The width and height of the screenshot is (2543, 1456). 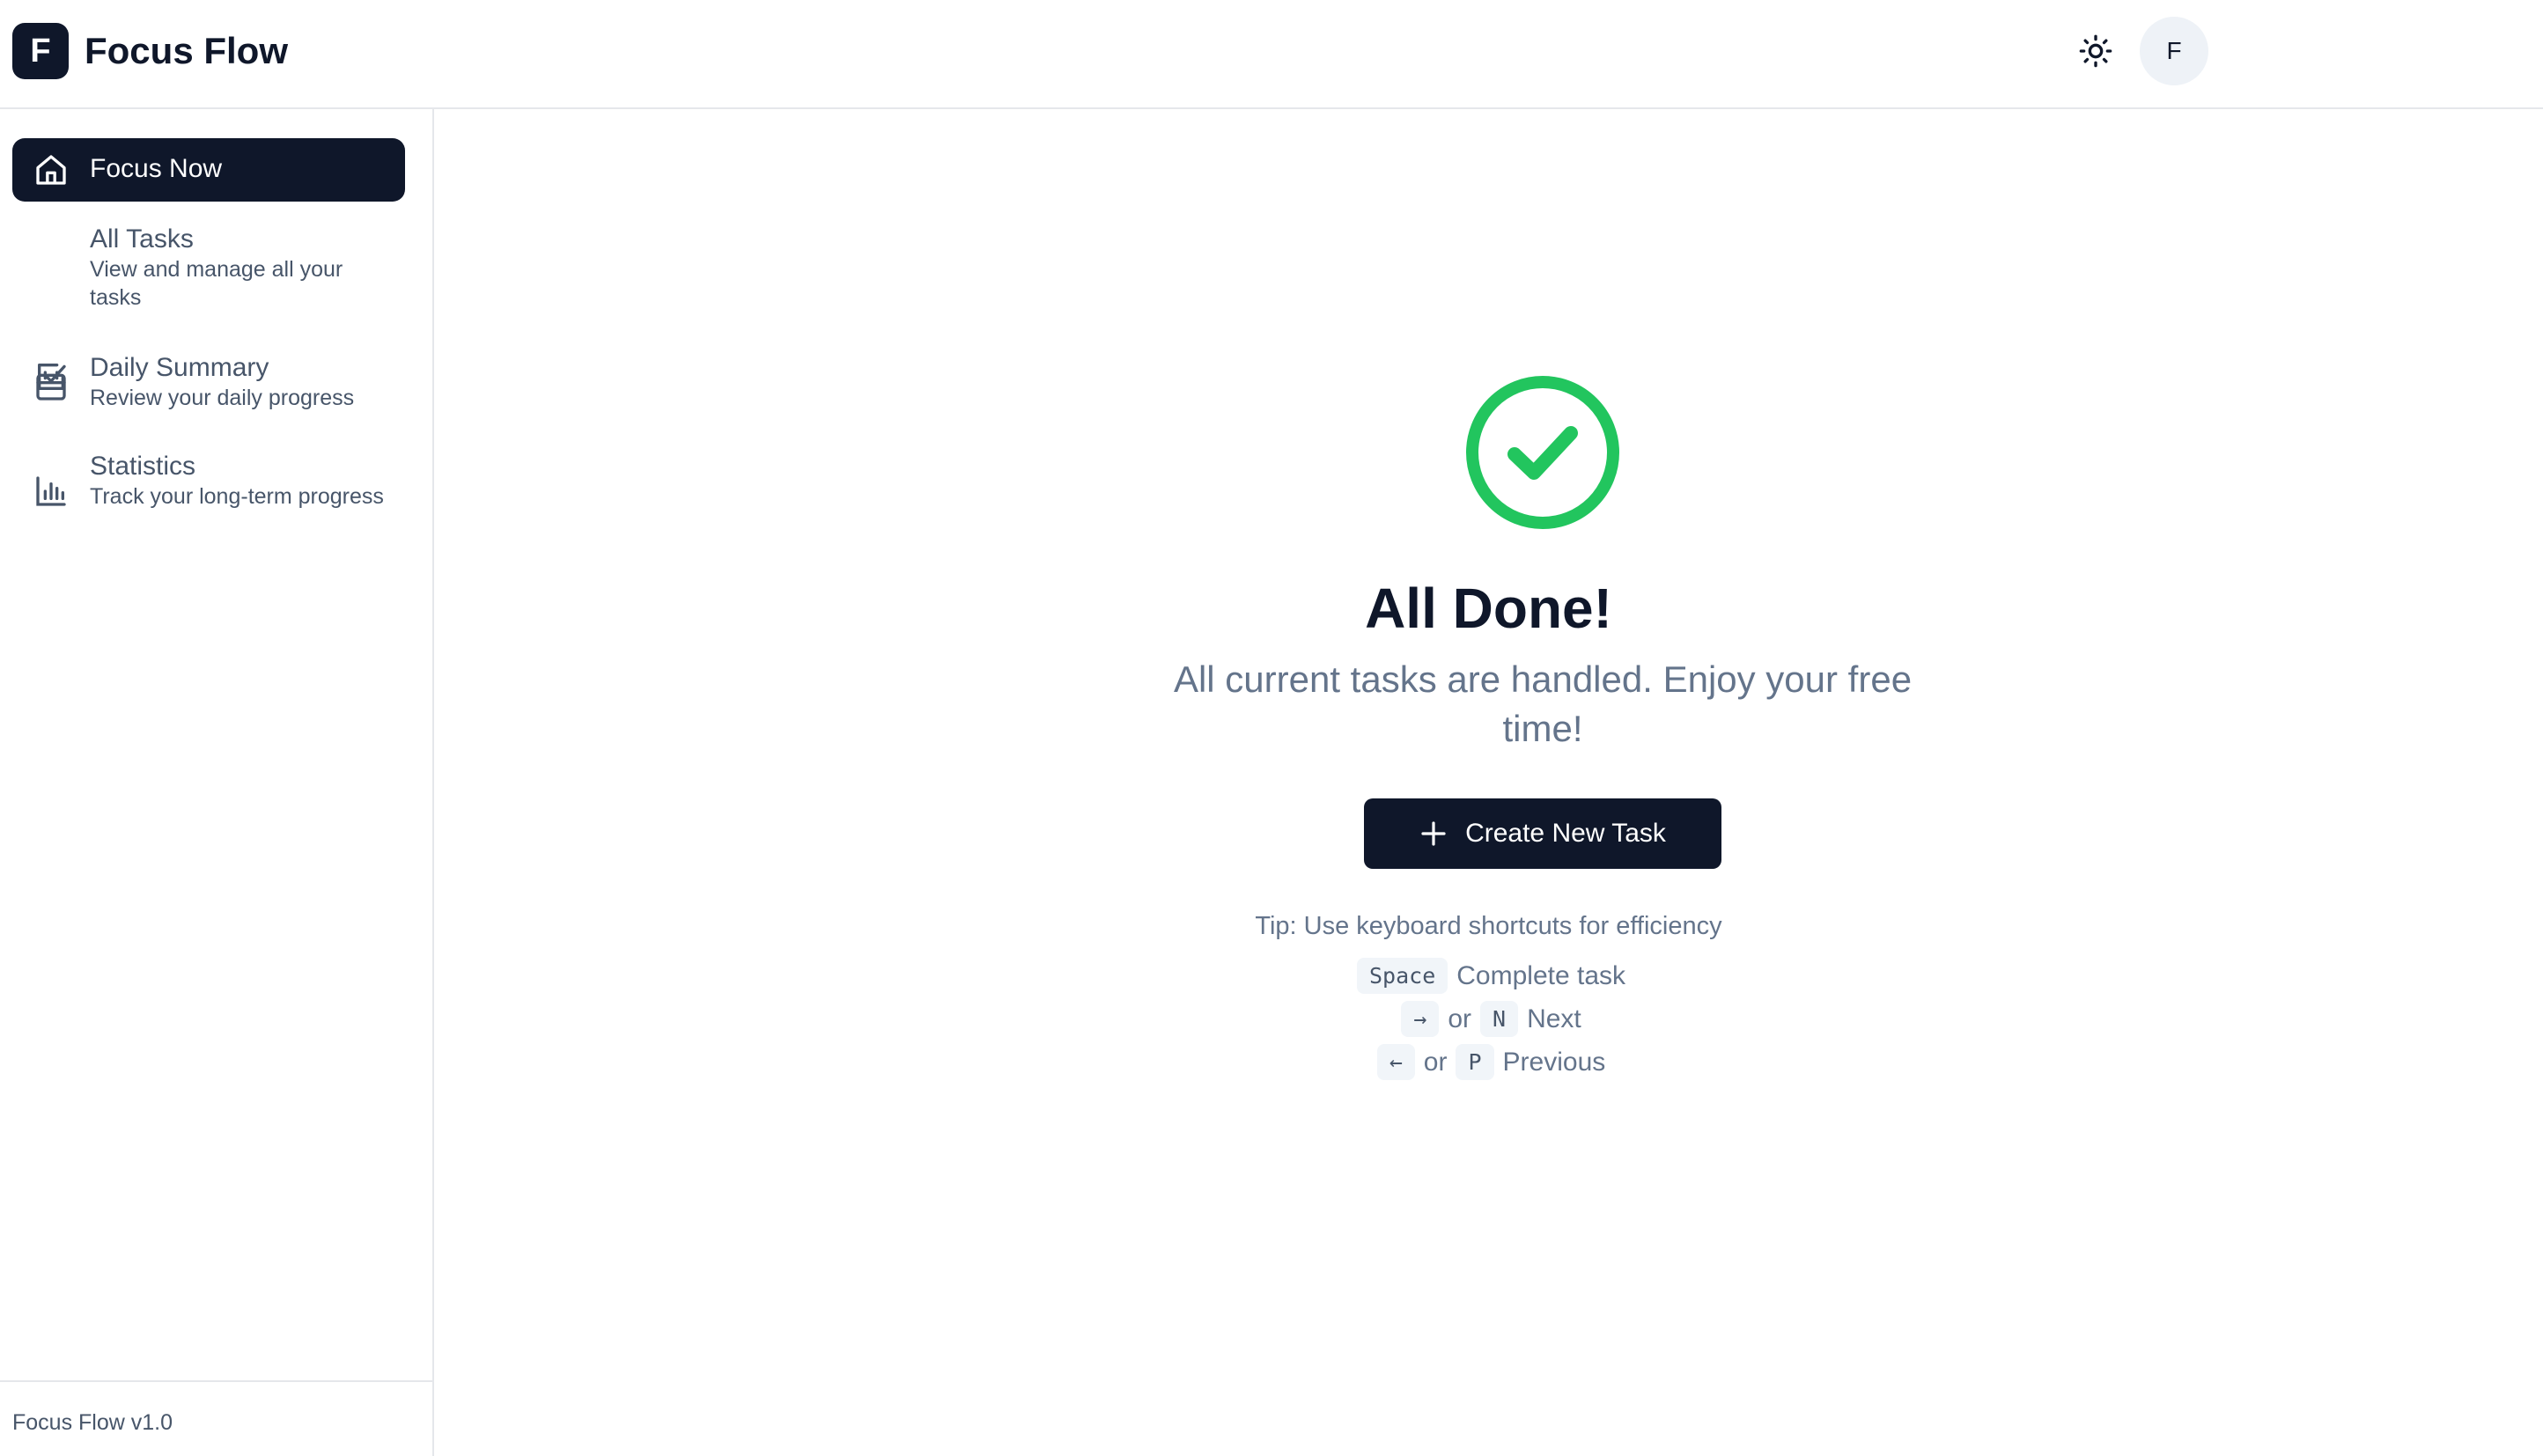 What do you see at coordinates (222, 398) in the screenshot?
I see `sidebar-item-description: Review your daily progress` at bounding box center [222, 398].